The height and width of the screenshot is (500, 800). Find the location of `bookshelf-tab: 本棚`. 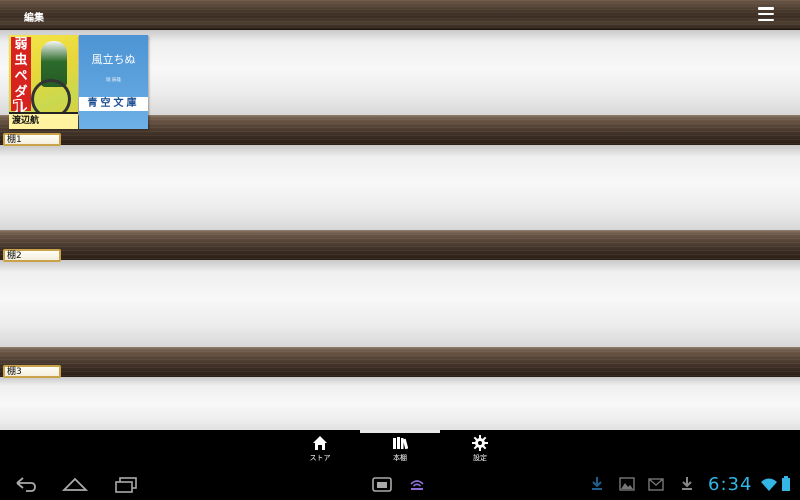

bookshelf-tab: 本棚 is located at coordinates (400, 450).